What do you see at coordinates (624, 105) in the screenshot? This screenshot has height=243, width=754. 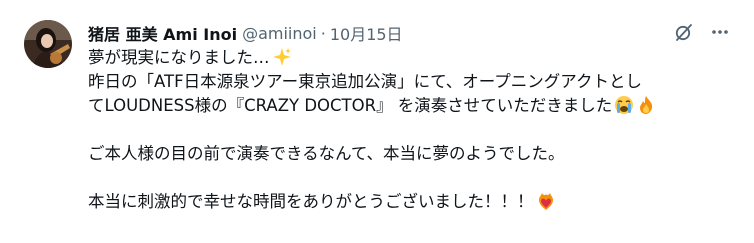 I see `crying-face-emoji-icon` at bounding box center [624, 105].